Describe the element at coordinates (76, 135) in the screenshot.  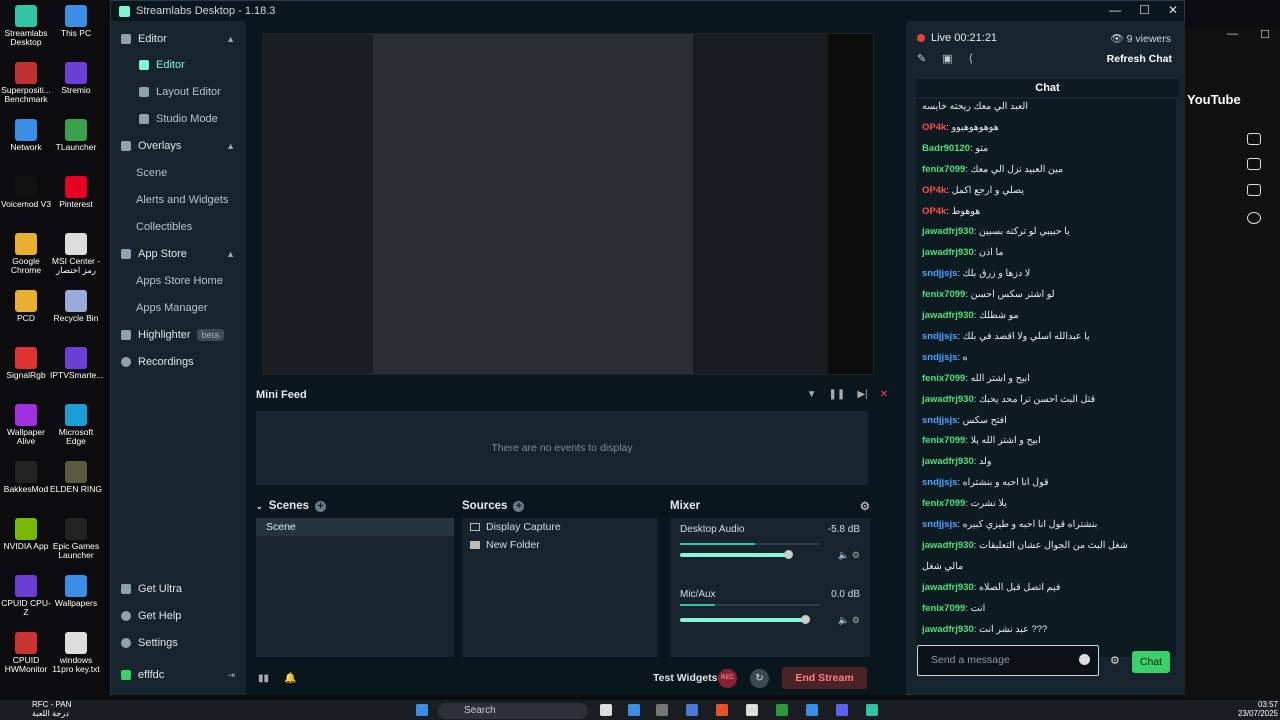
I see `desktop-icon: TLauncher` at that location.